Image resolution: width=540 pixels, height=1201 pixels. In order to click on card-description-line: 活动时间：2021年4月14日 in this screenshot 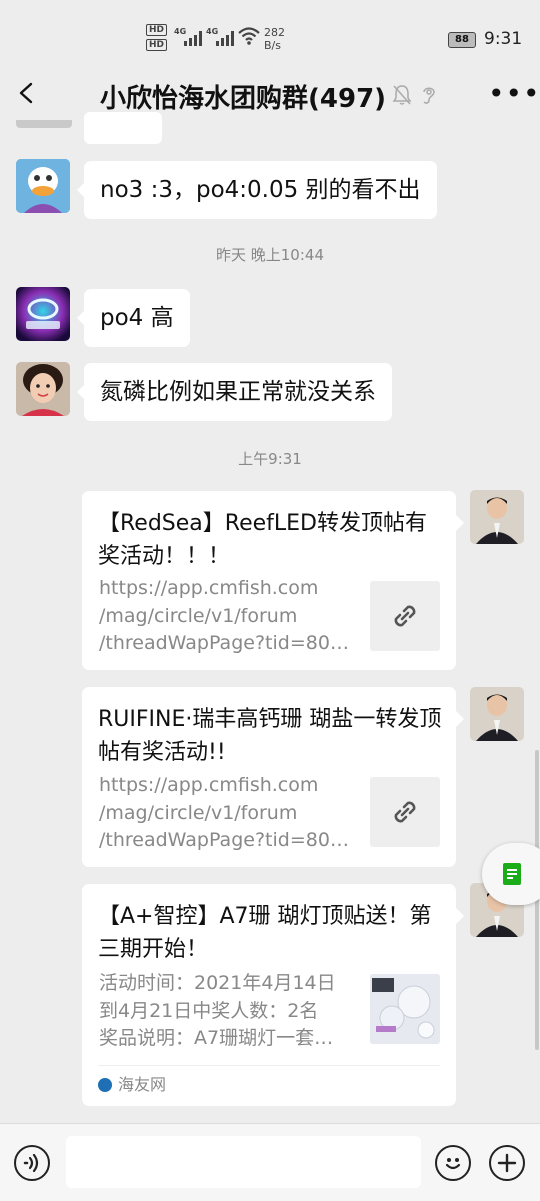, I will do `click(217, 983)`.